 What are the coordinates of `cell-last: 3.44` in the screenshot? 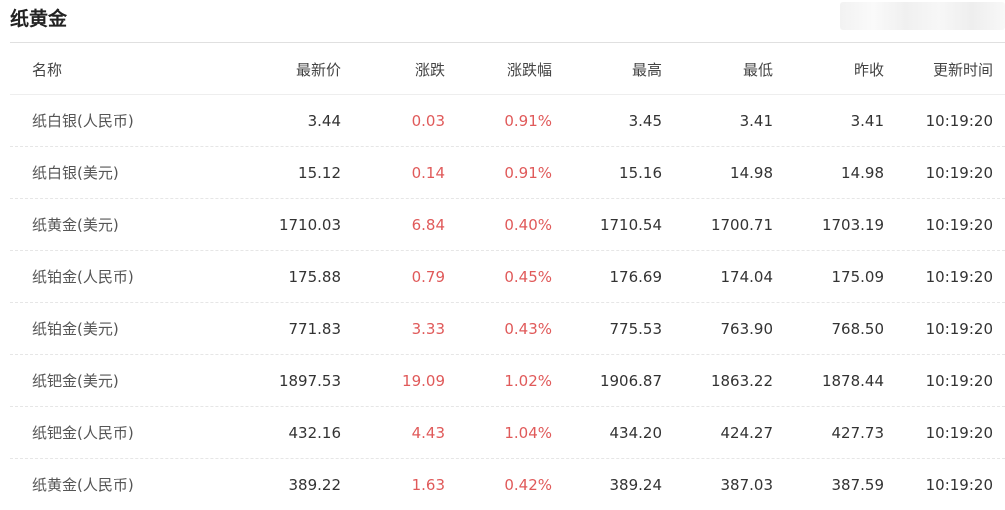 It's located at (324, 120).